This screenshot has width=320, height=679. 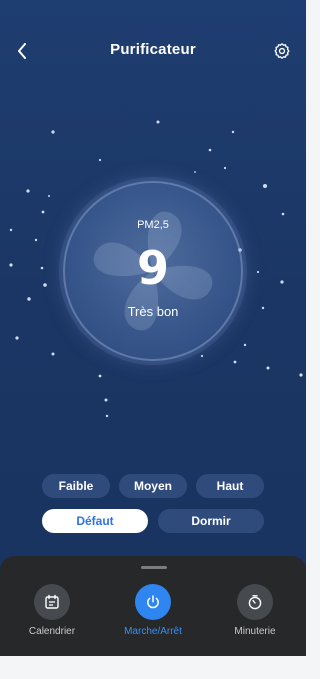 I want to click on air-quality-status: Très bon, so click(x=153, y=311).